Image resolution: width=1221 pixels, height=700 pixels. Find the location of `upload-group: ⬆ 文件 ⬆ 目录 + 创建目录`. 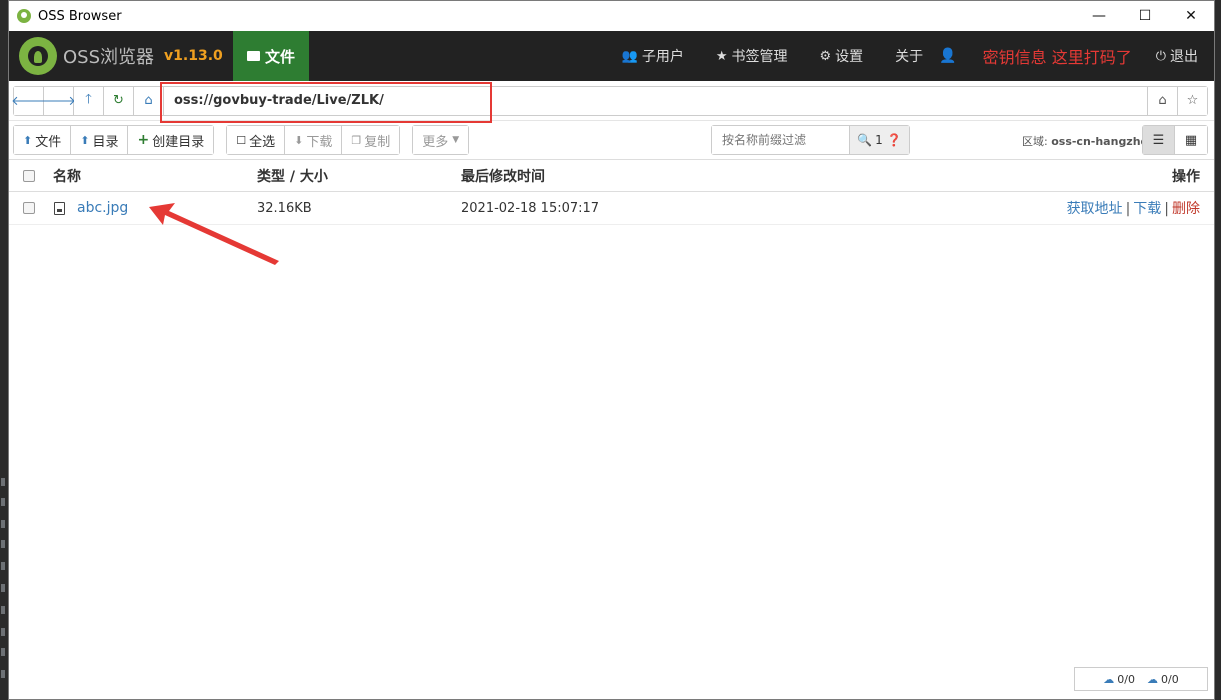

upload-group: ⬆ 文件 ⬆ 目录 + 创建目录 is located at coordinates (114, 140).